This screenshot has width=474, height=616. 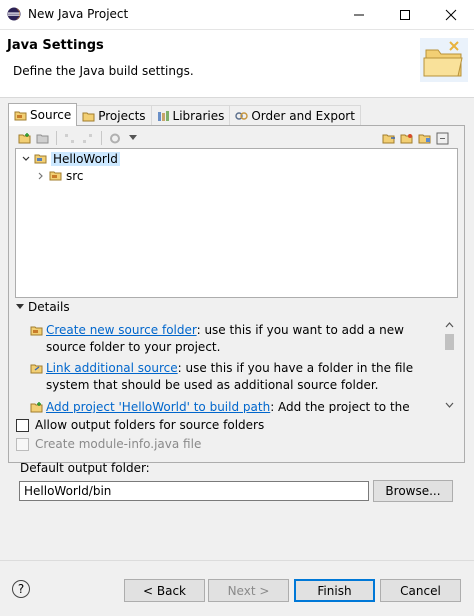 What do you see at coordinates (114, 138) in the screenshot?
I see `configure-icon` at bounding box center [114, 138].